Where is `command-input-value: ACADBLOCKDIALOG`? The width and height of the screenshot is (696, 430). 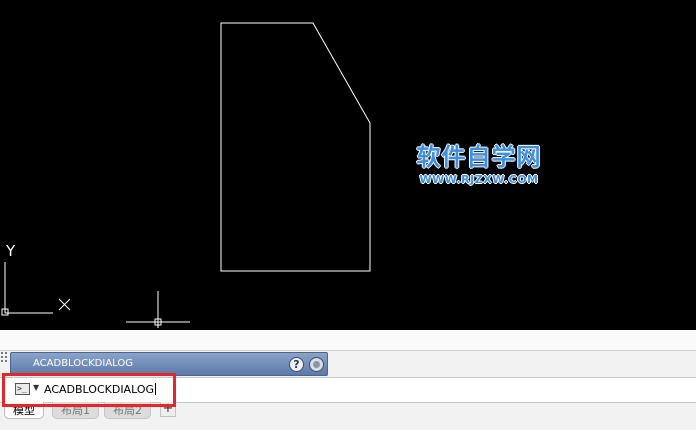 command-input-value: ACADBLOCKDIALOG is located at coordinates (99, 389).